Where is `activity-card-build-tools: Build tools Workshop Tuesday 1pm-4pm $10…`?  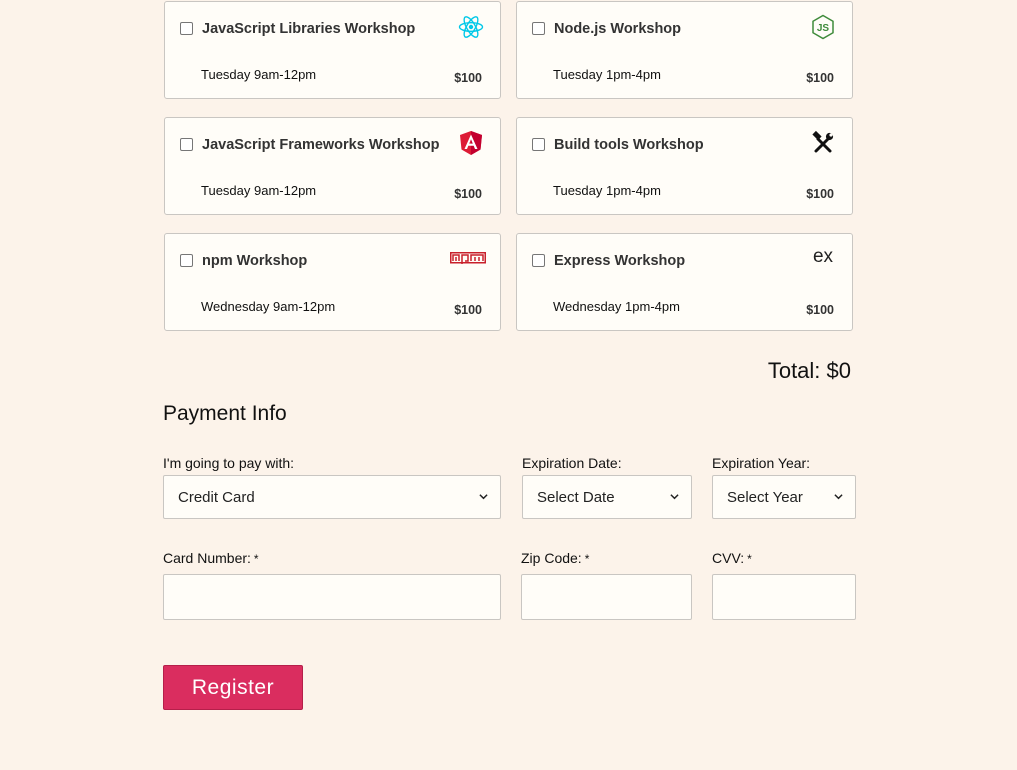 activity-card-build-tools: Build tools Workshop Tuesday 1pm-4pm $10… is located at coordinates (684, 166).